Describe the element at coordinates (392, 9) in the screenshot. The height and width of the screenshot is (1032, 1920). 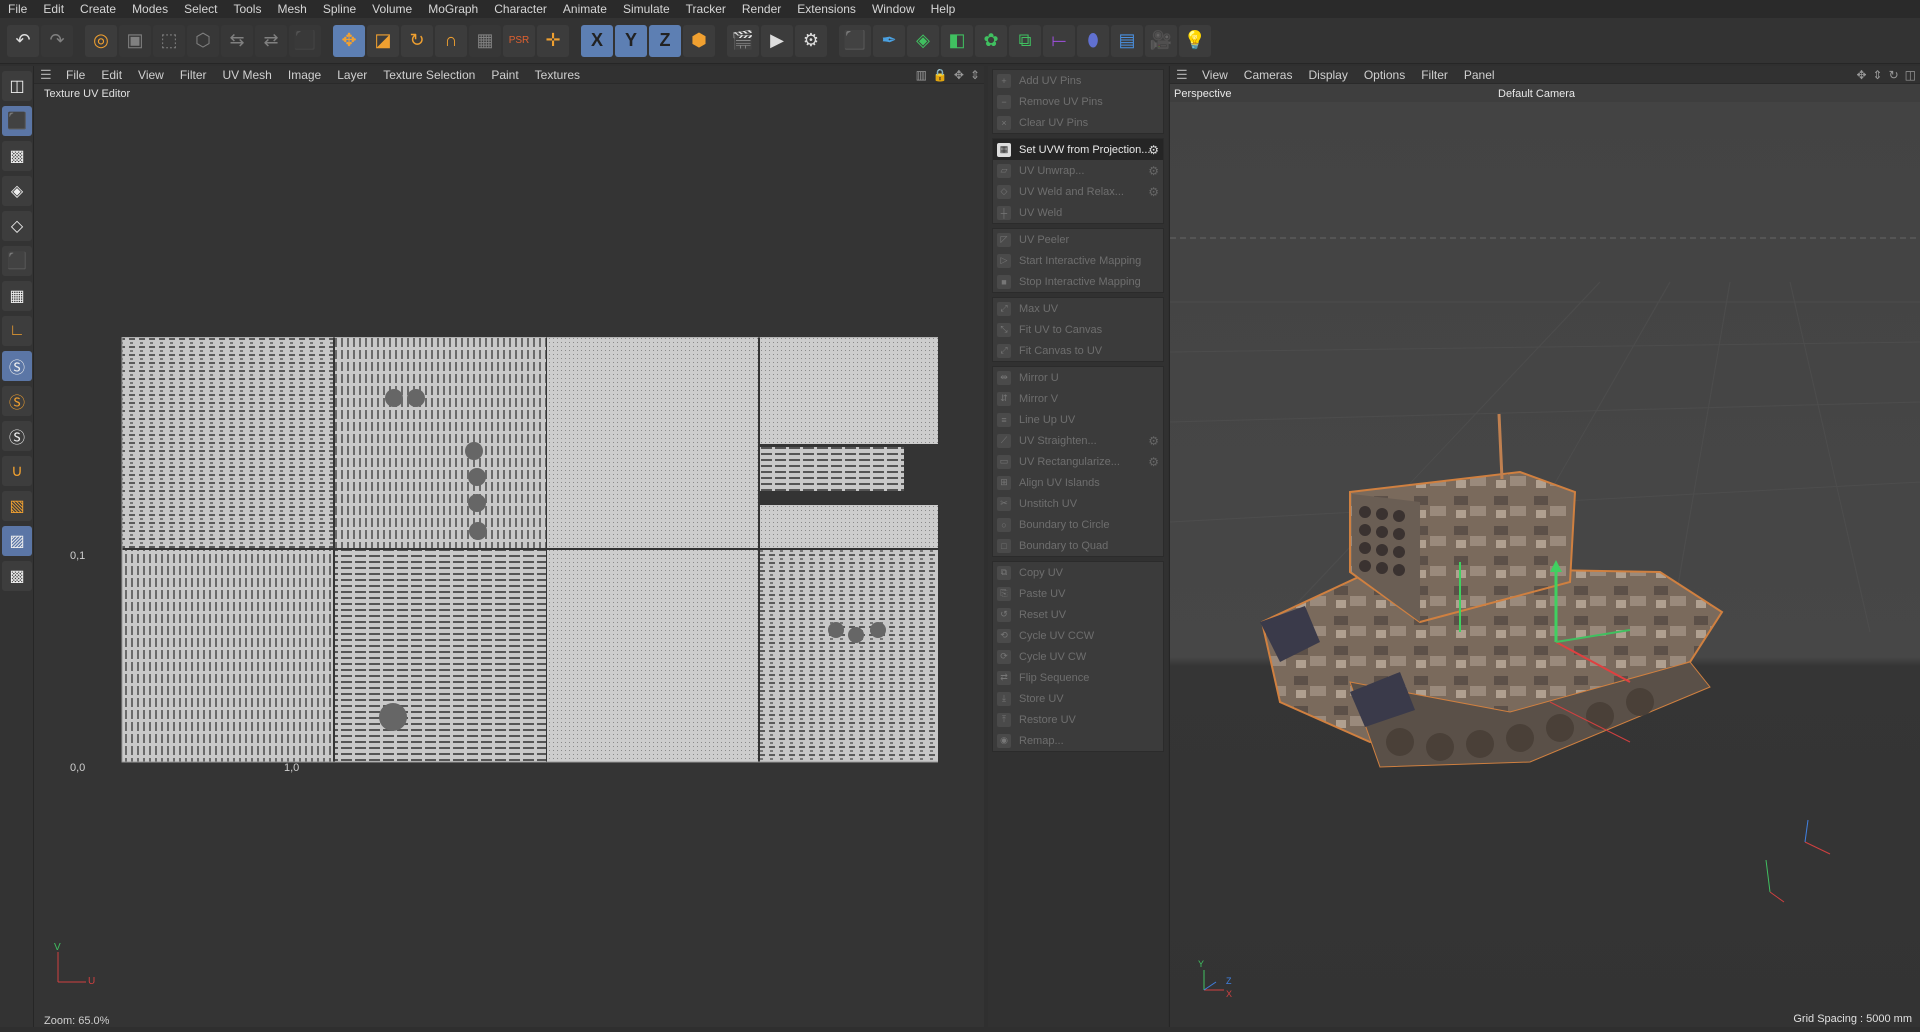
I see `menu-volume: Volume` at that location.